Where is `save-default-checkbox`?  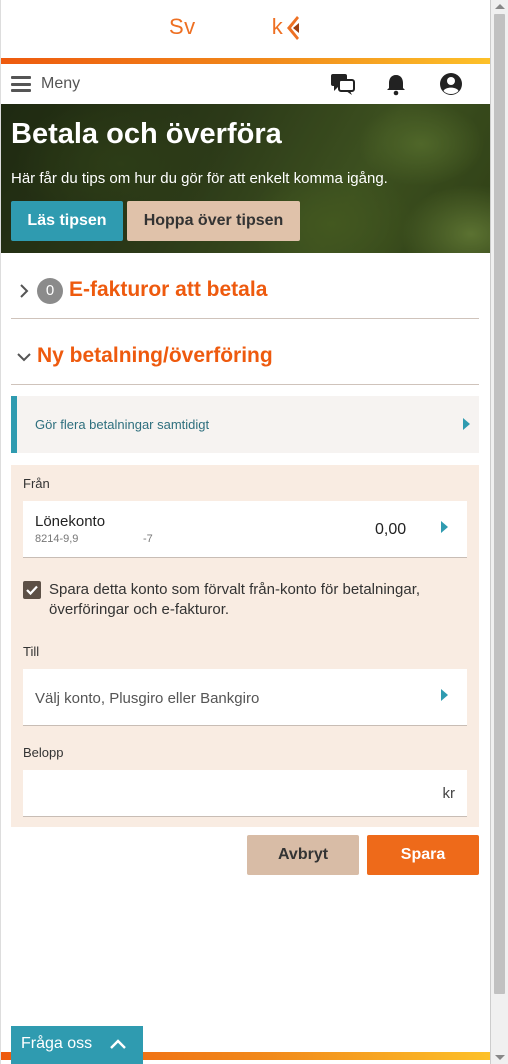
save-default-checkbox is located at coordinates (32, 590).